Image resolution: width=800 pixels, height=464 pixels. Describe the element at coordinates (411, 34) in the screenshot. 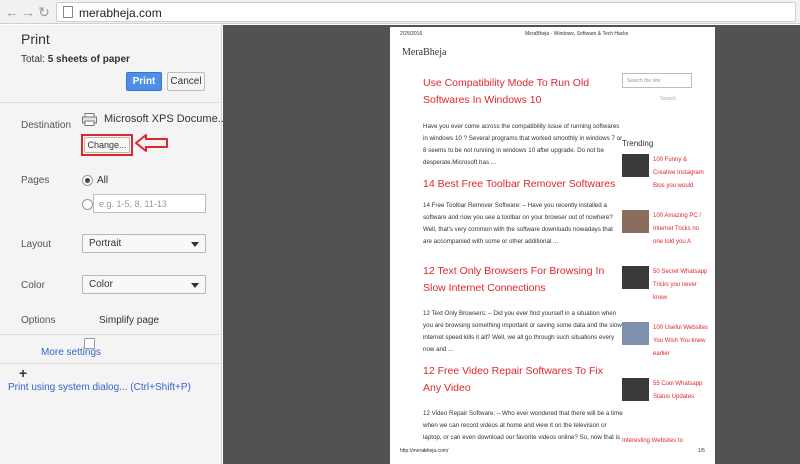

I see `page-header-date: 2/25/2016` at that location.